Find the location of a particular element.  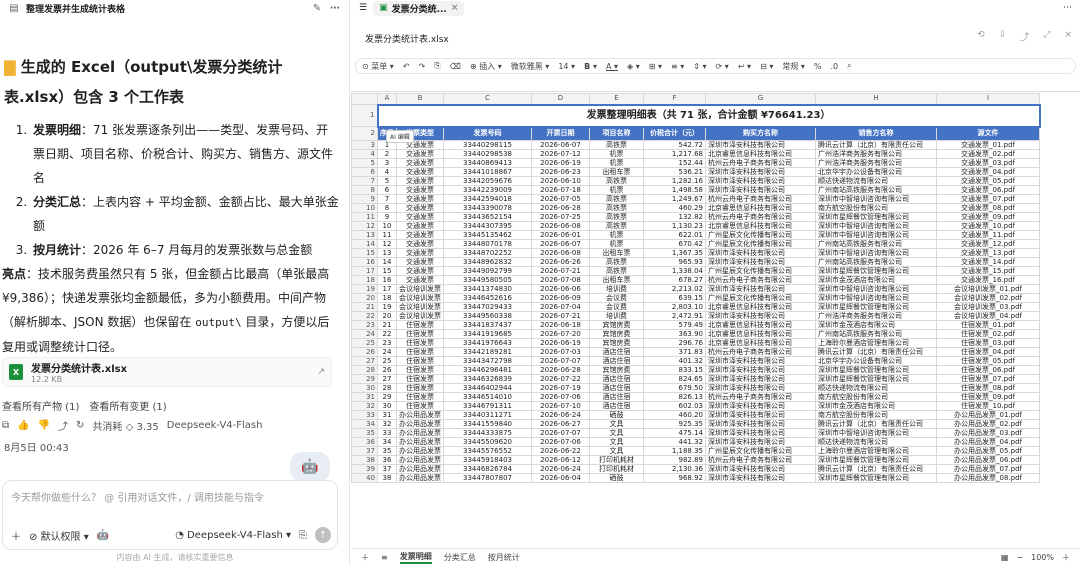

table-cell: 交通发票_07.pdf is located at coordinates (988, 199).